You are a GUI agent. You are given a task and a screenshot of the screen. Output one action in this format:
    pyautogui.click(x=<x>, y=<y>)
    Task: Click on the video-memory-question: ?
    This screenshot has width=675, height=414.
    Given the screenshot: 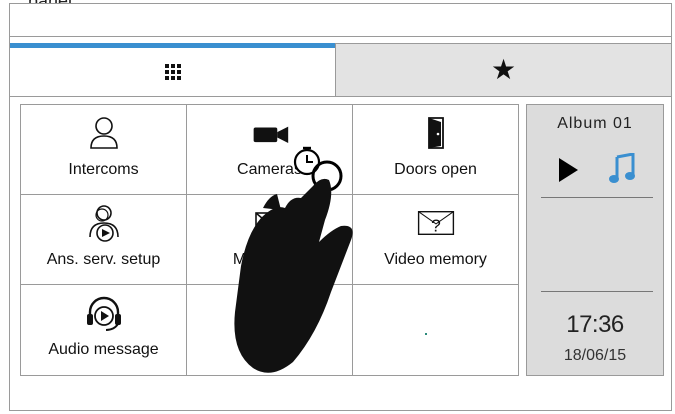 What is the action you would take?
    pyautogui.click(x=436, y=226)
    